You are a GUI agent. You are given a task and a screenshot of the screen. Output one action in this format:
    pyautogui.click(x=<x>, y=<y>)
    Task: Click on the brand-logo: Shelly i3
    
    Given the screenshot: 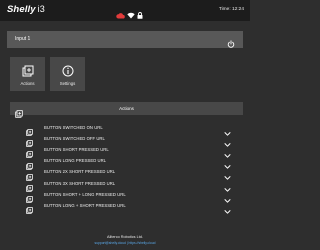 What is the action you would take?
    pyautogui.click(x=26, y=9)
    